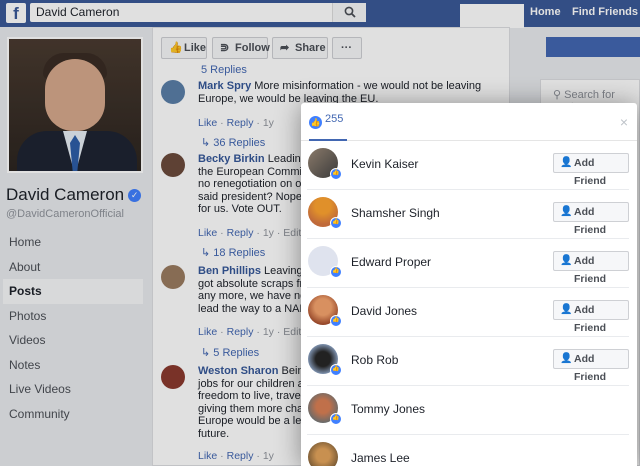 The image size is (640, 466). Describe the element at coordinates (73, 389) in the screenshot. I see `sidebar-item-live-videos: Live Videos` at that location.